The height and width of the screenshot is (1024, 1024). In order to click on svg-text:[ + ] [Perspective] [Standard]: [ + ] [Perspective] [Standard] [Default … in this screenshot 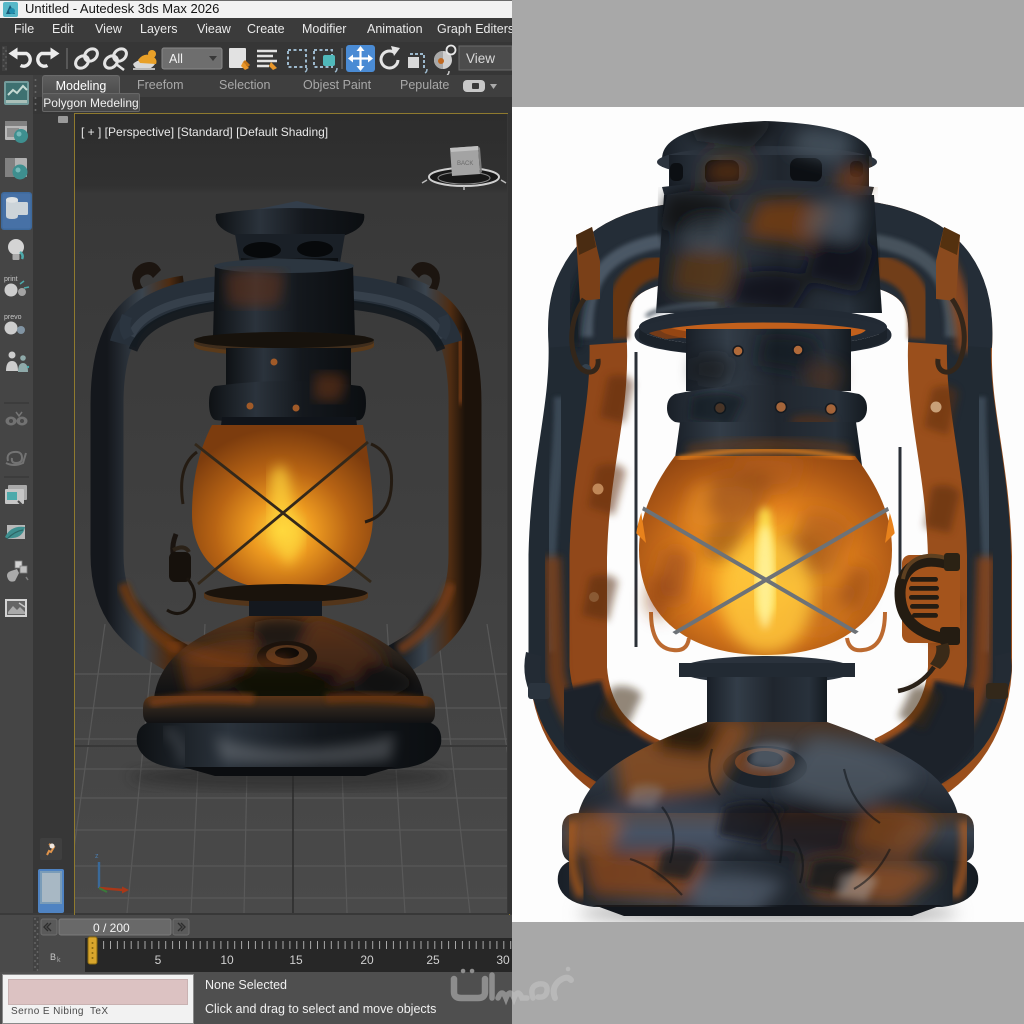, I will do `click(204, 132)`.